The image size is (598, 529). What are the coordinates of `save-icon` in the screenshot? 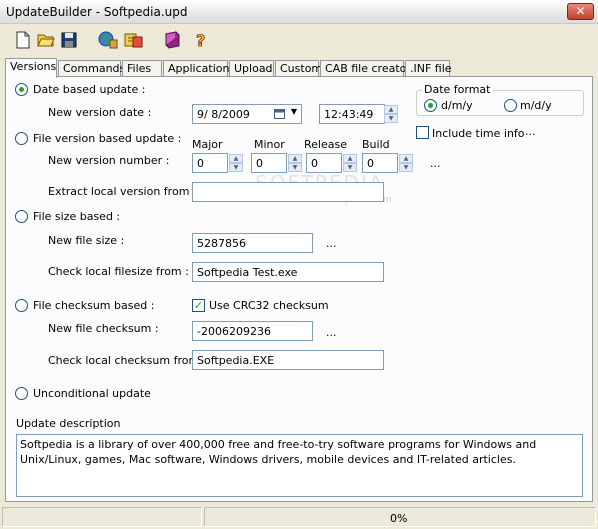 It's located at (69, 40).